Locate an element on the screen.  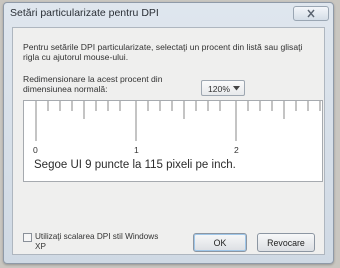
scale-percent-value: 120% is located at coordinates (219, 89).